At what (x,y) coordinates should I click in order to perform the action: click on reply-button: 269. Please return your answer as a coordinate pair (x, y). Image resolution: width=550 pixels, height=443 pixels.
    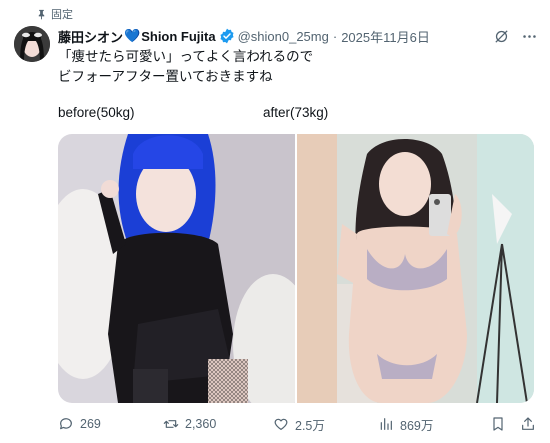
    Looking at the image, I should click on (79, 424).